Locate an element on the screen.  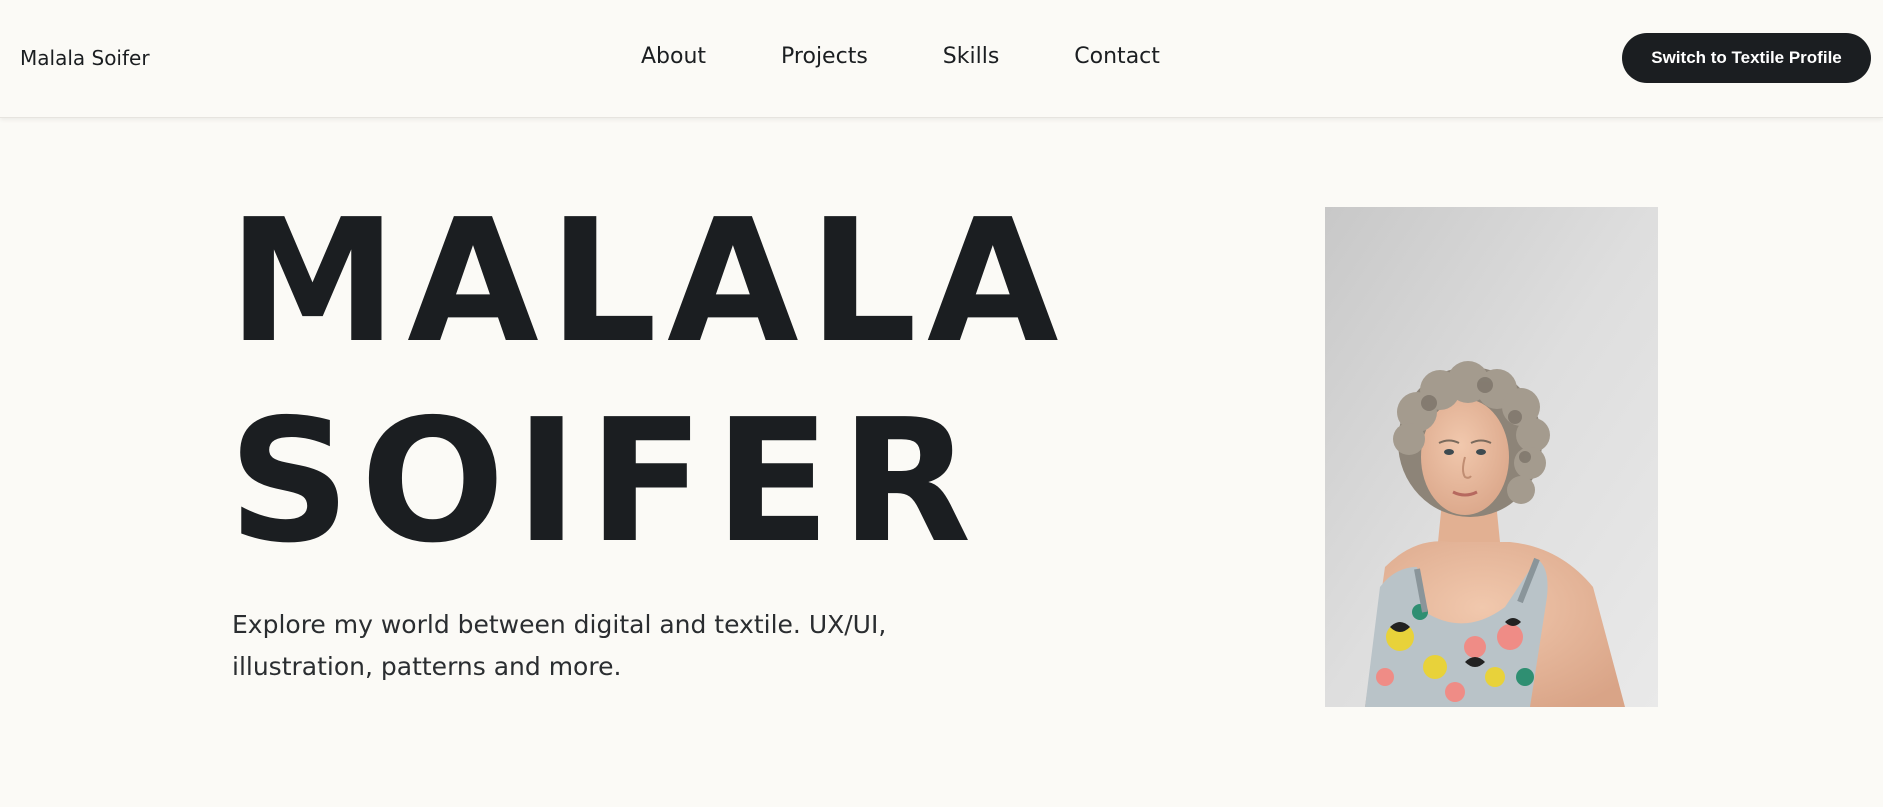
nav-item-skills: Skills is located at coordinates (971, 56).